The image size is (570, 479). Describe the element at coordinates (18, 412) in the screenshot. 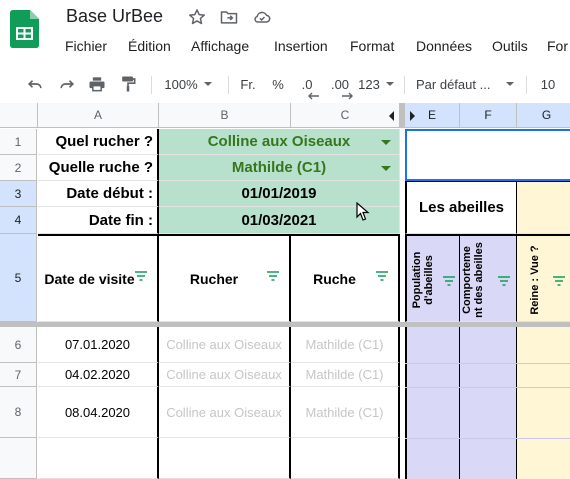

I see `row-header-8: 8` at that location.